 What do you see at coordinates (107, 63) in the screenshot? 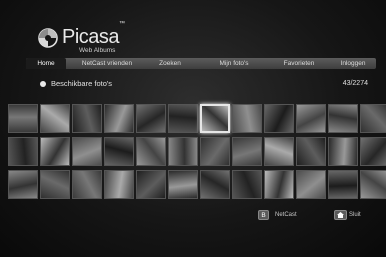
I see `tab-netcast-vrienden: NetCast vrienden` at bounding box center [107, 63].